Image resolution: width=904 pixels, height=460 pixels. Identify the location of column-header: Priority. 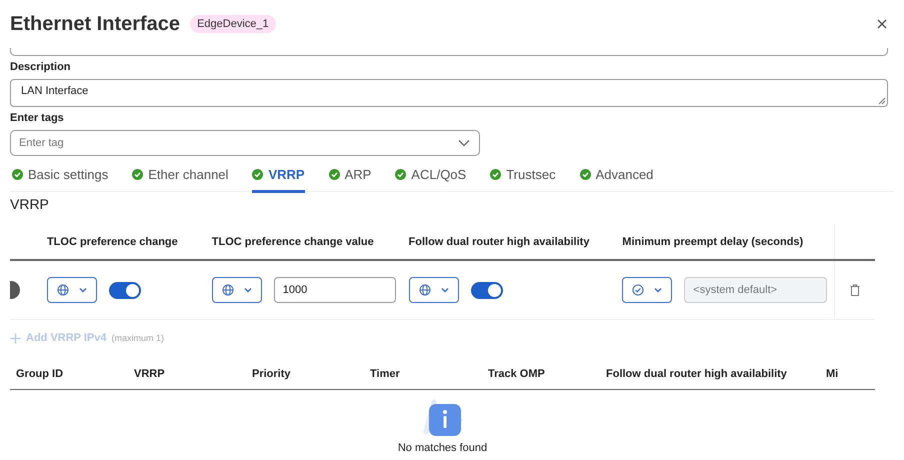
(271, 374).